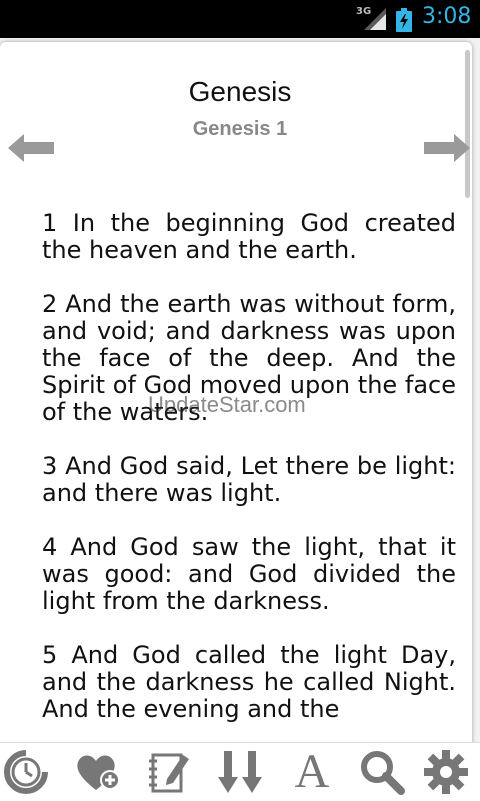 The width and height of the screenshot is (480, 801). I want to click on font-icon: A, so click(312, 771).